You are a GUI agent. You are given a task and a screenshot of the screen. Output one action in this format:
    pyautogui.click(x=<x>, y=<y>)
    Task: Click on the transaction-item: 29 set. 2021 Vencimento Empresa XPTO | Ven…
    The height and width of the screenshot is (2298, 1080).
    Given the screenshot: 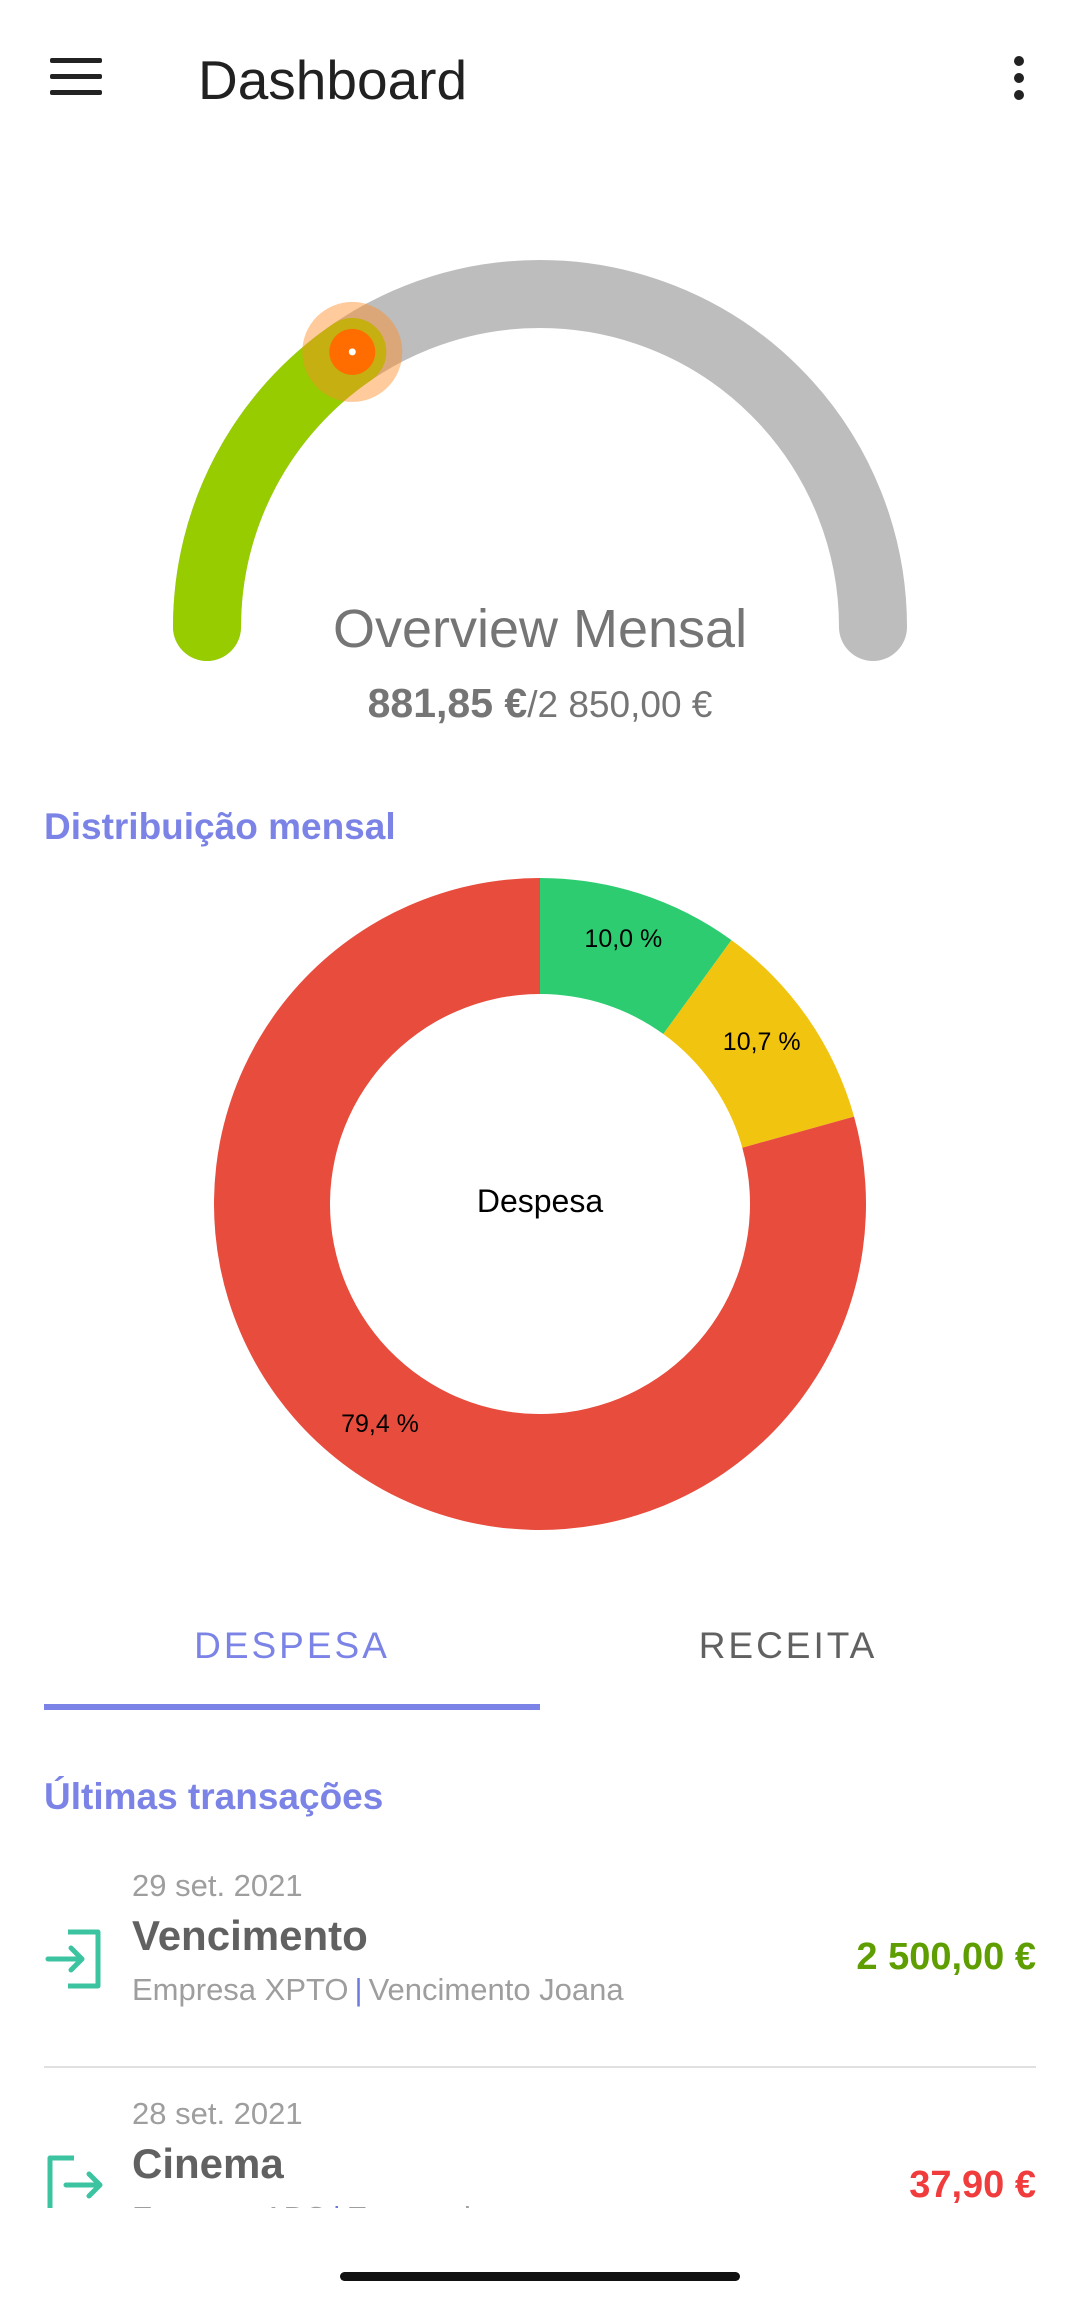 What is the action you would take?
    pyautogui.click(x=540, y=1945)
    